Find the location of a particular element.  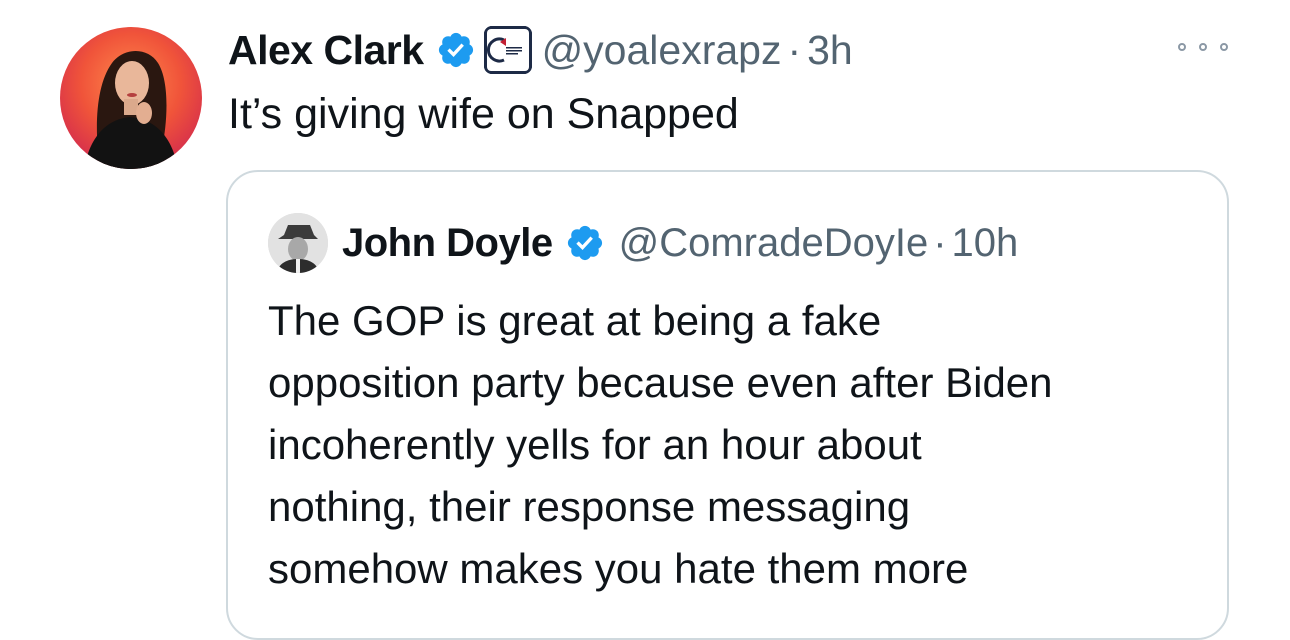

more-options-button is located at coordinates (1203, 47).